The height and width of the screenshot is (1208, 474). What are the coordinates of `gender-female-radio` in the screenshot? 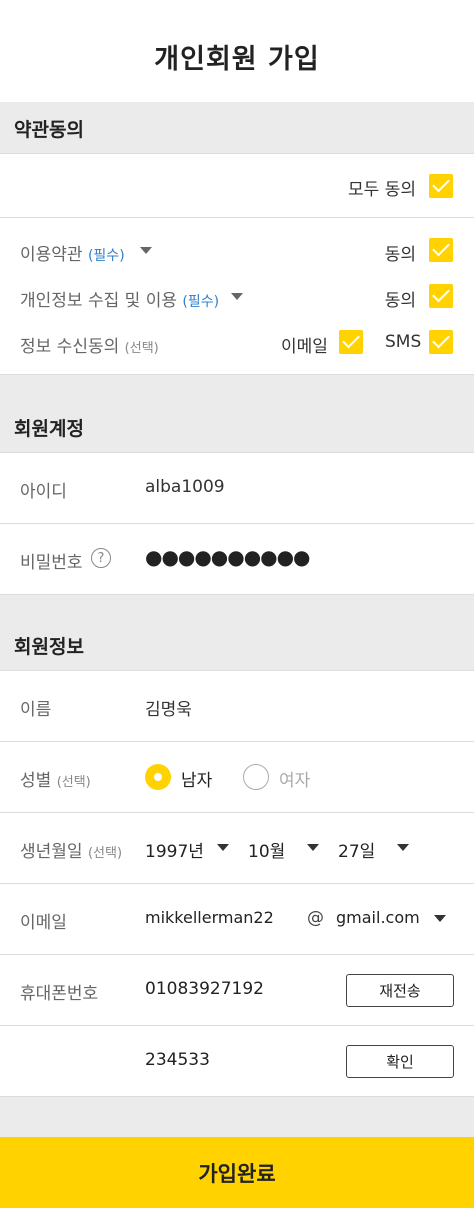 It's located at (256, 777).